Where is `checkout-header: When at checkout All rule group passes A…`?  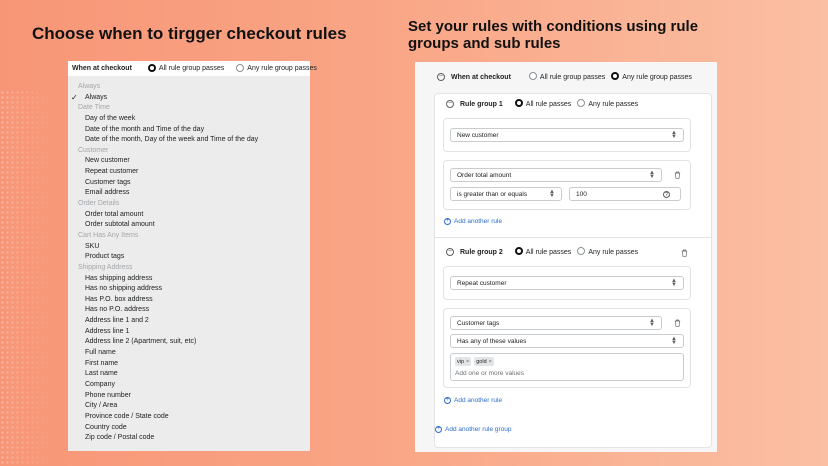 checkout-header: When at checkout All rule group passes A… is located at coordinates (192, 68).